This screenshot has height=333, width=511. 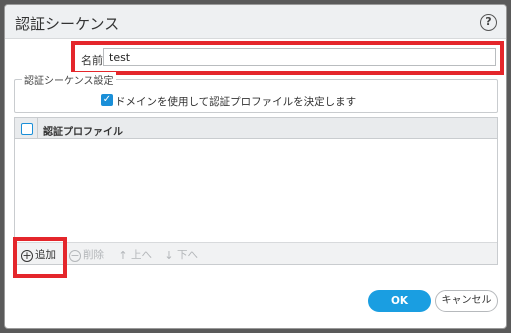 What do you see at coordinates (169, 255) in the screenshot?
I see `arrow-down-icon: ↓` at bounding box center [169, 255].